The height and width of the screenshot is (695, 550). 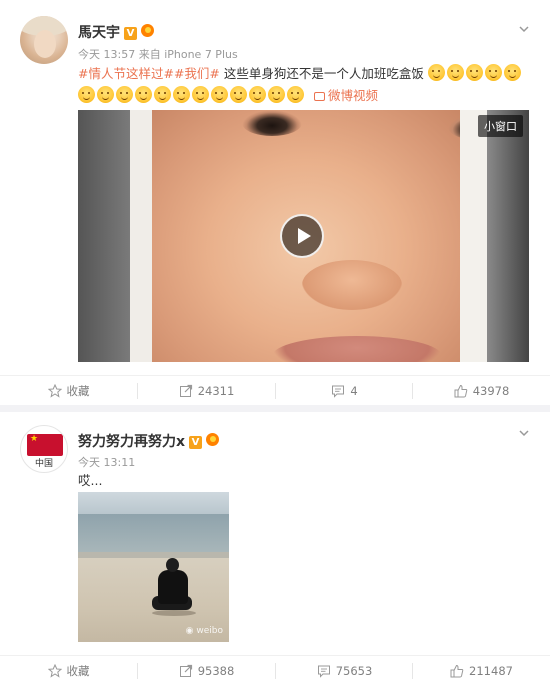 I want to click on comment-button: 4, so click(x=344, y=391).